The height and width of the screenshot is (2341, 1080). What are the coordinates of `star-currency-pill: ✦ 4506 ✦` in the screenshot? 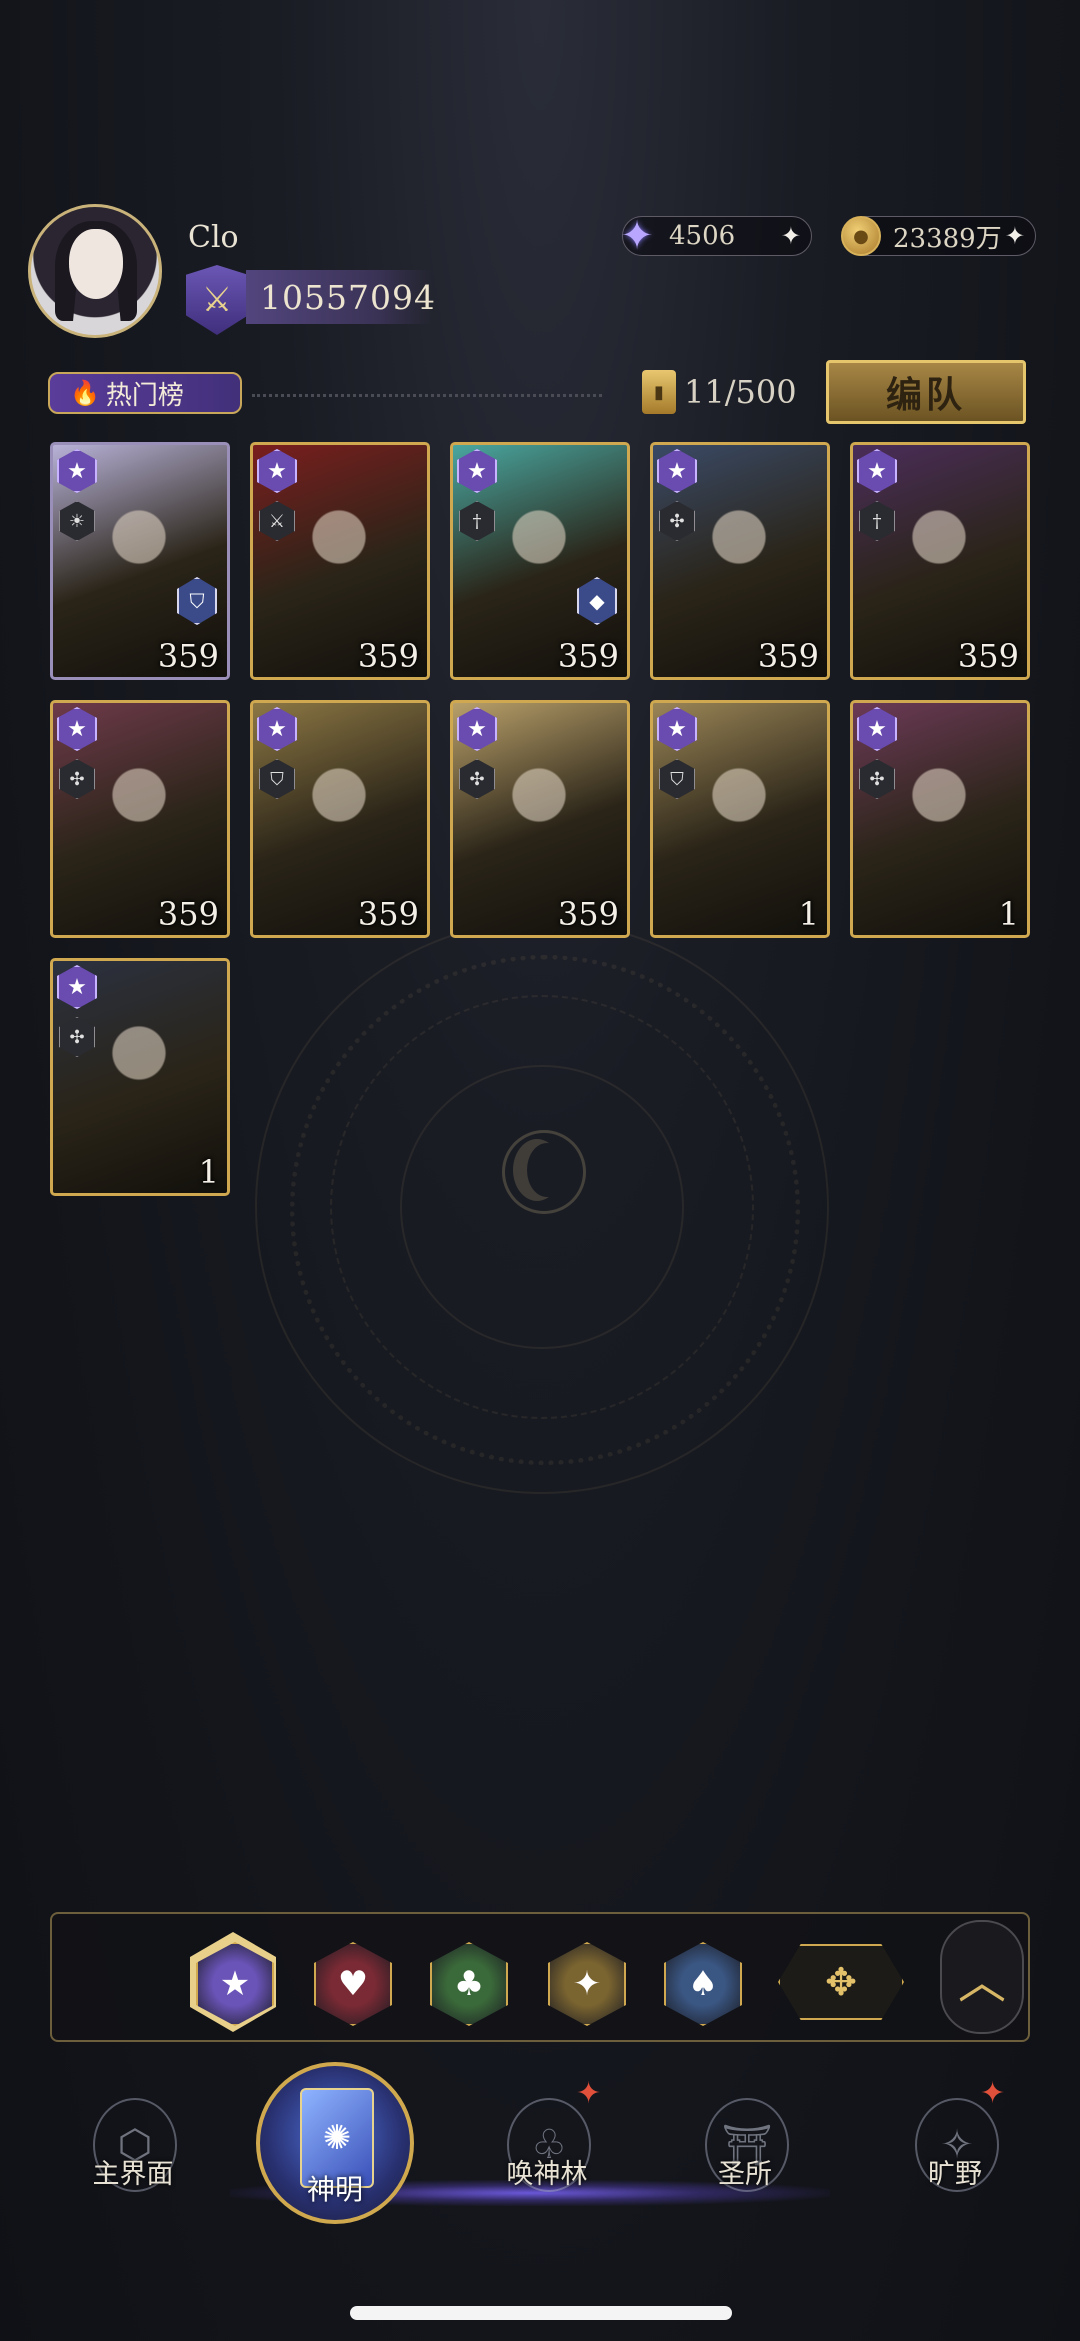 It's located at (716, 236).